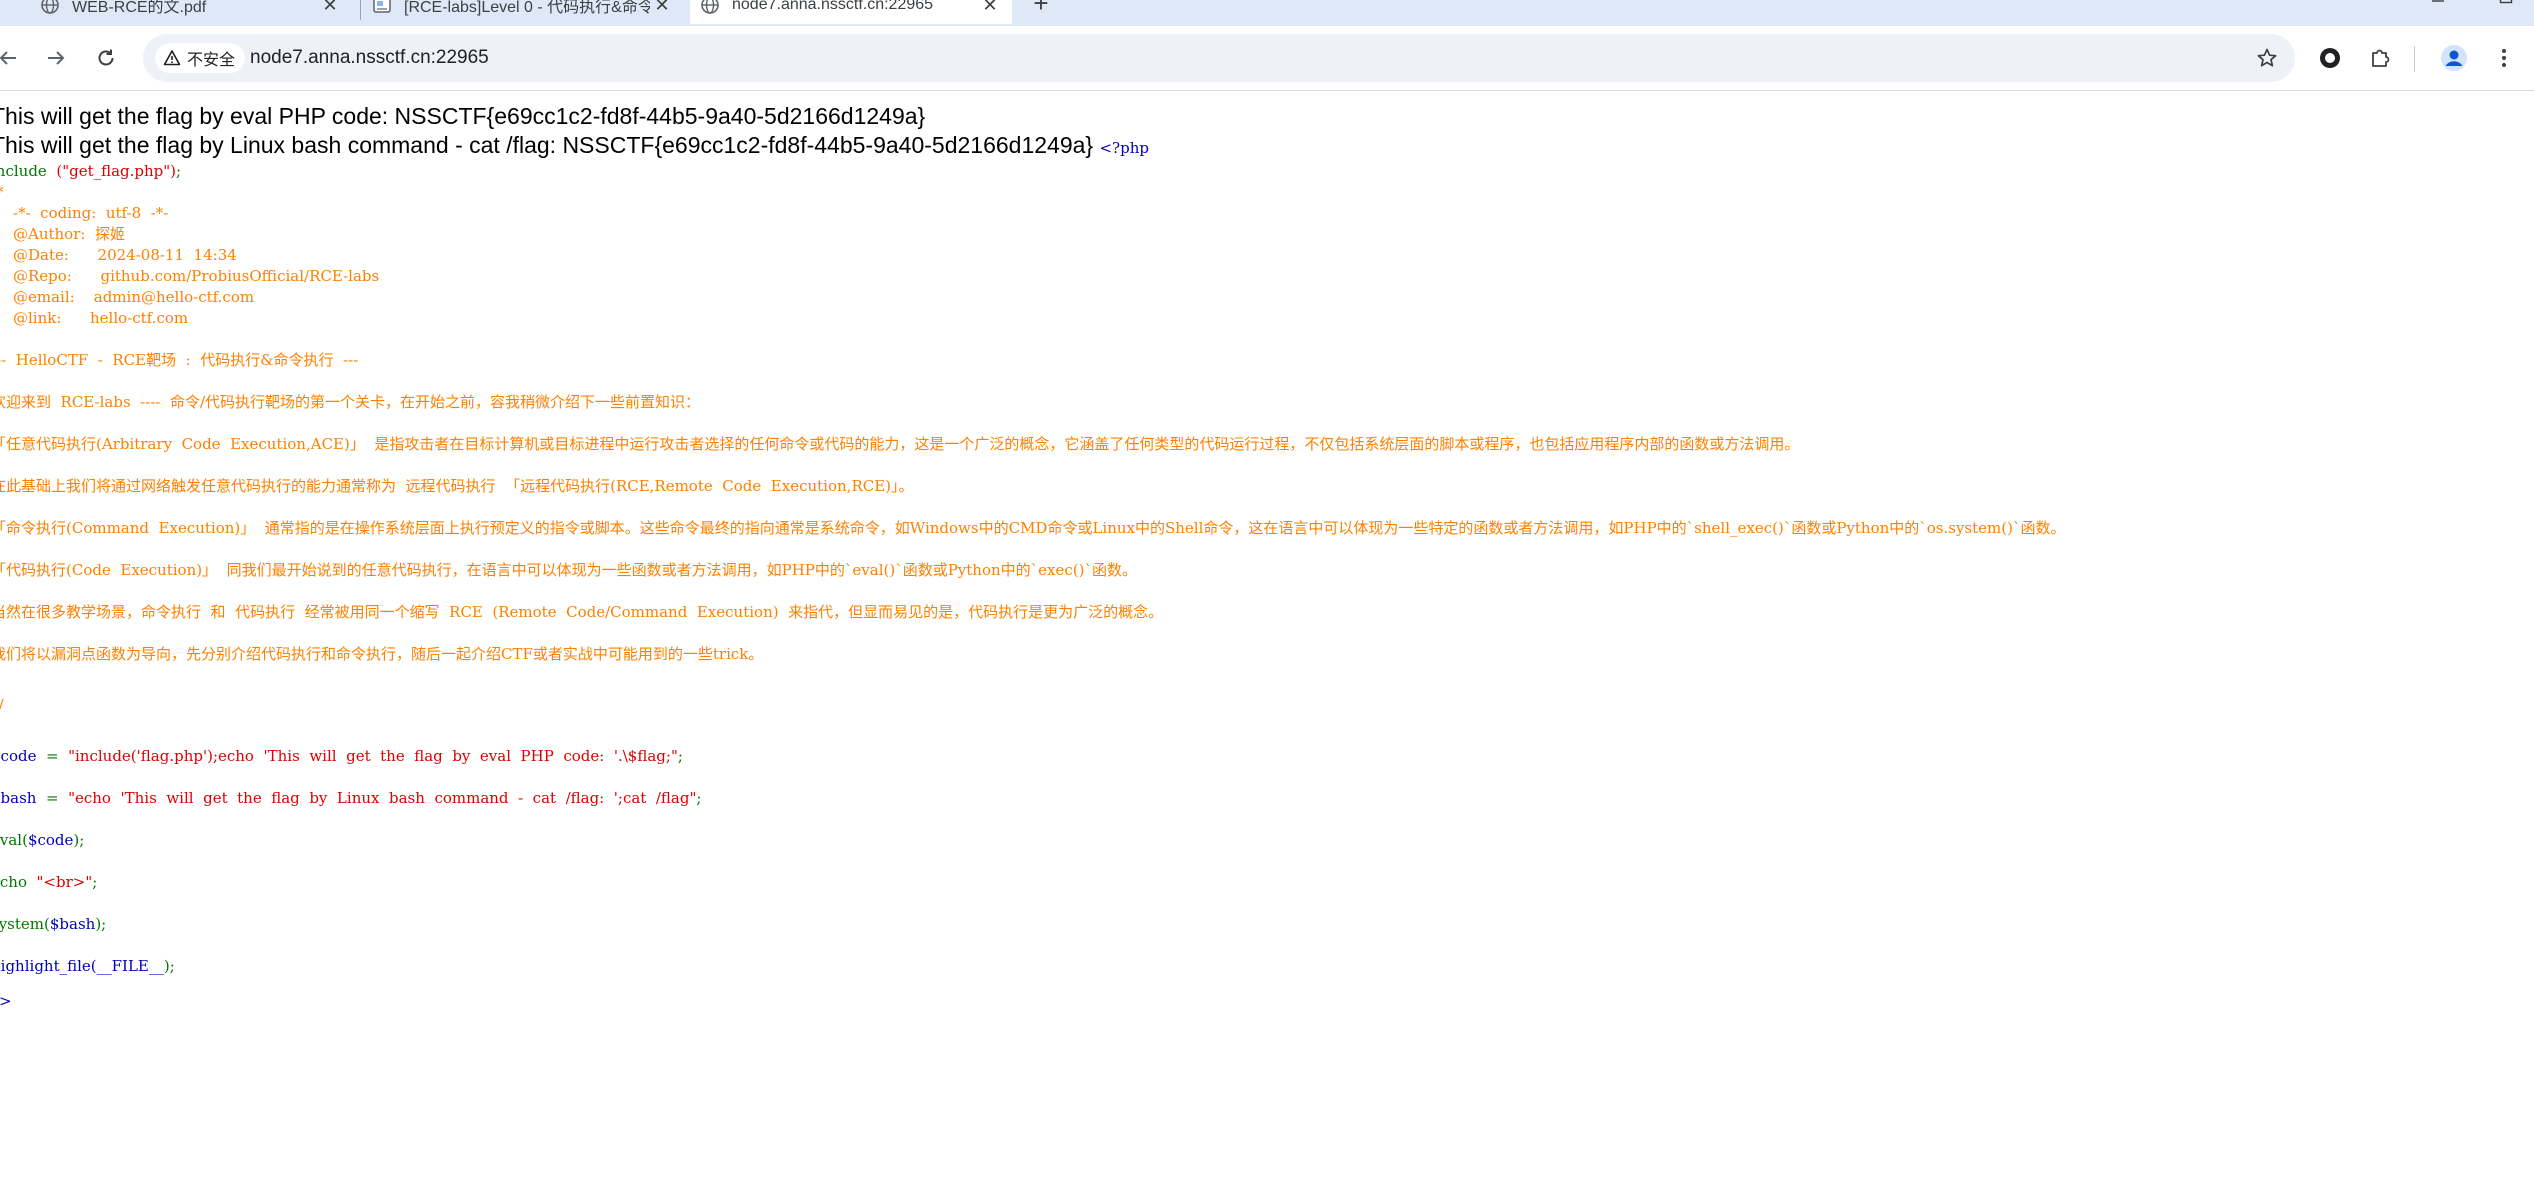 The image size is (2534, 1188). What do you see at coordinates (87, 966) in the screenshot?
I see `source-highlight-line: highlight_file(__FILE__);` at bounding box center [87, 966].